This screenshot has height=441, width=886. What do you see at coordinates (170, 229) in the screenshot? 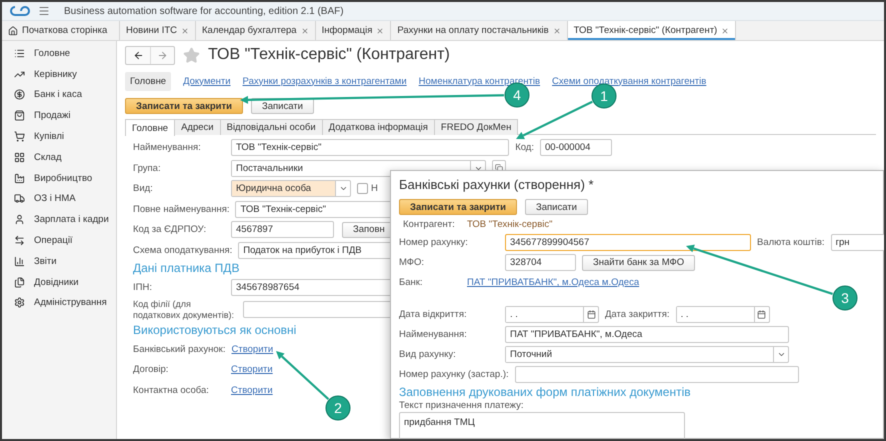
I see `field-label: Код за ЄДРПОУ:` at bounding box center [170, 229].